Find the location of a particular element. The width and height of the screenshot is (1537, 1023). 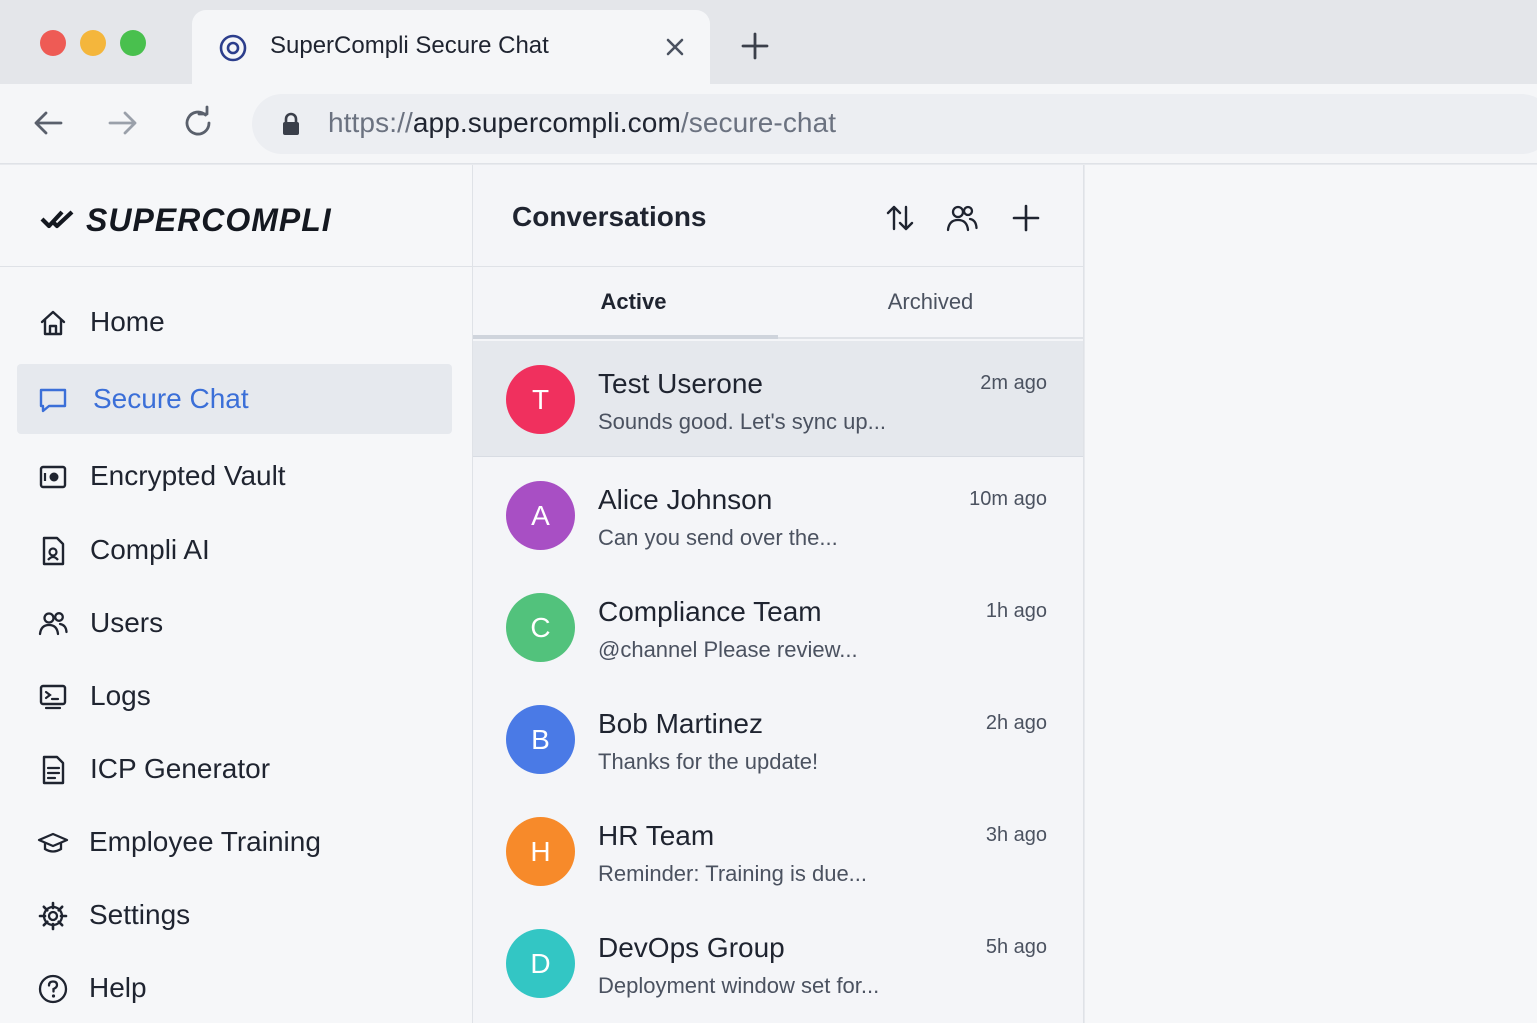

sidebar-item-help: Help is located at coordinates (234, 988).